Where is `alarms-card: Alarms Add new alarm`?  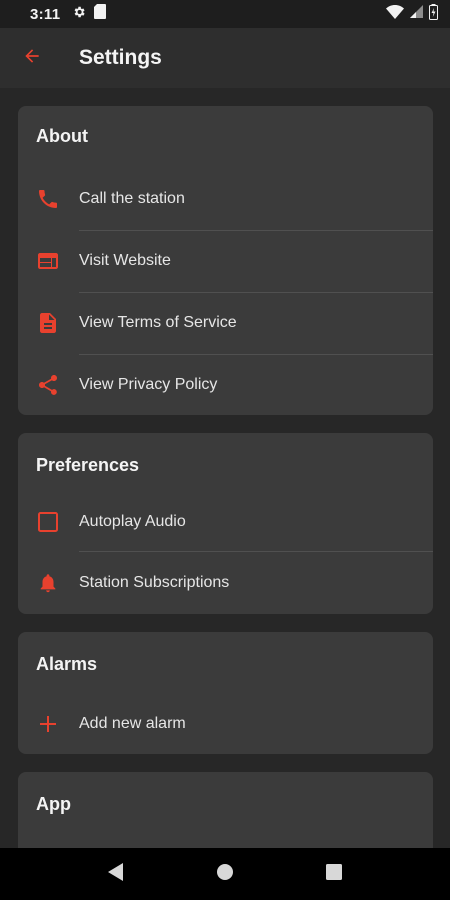
alarms-card: Alarms Add new alarm is located at coordinates (225, 693).